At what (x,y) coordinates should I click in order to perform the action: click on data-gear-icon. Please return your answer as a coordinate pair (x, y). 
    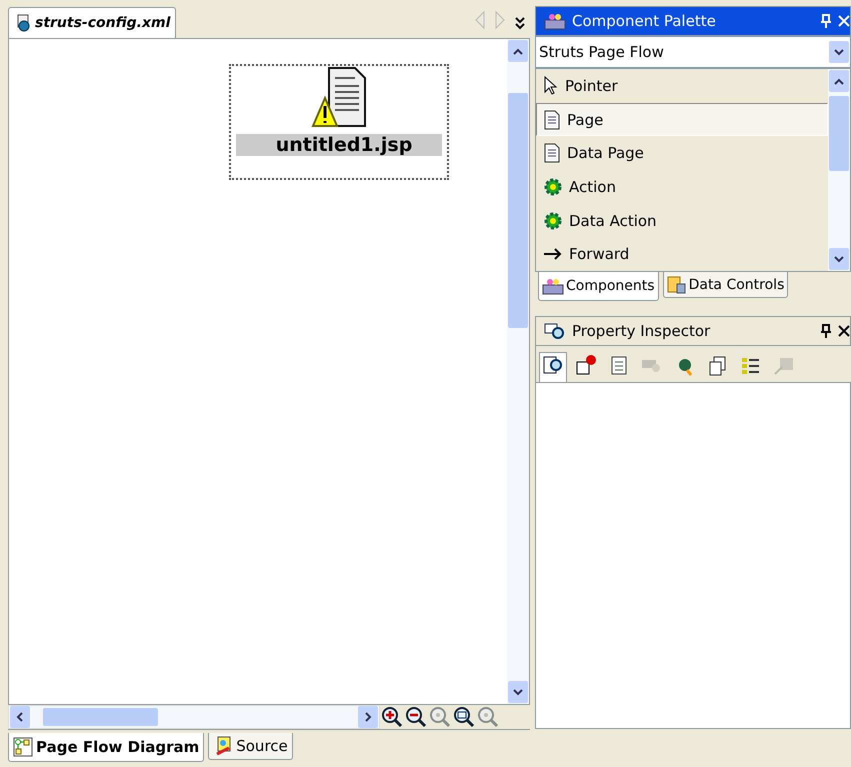
    Looking at the image, I should click on (553, 220).